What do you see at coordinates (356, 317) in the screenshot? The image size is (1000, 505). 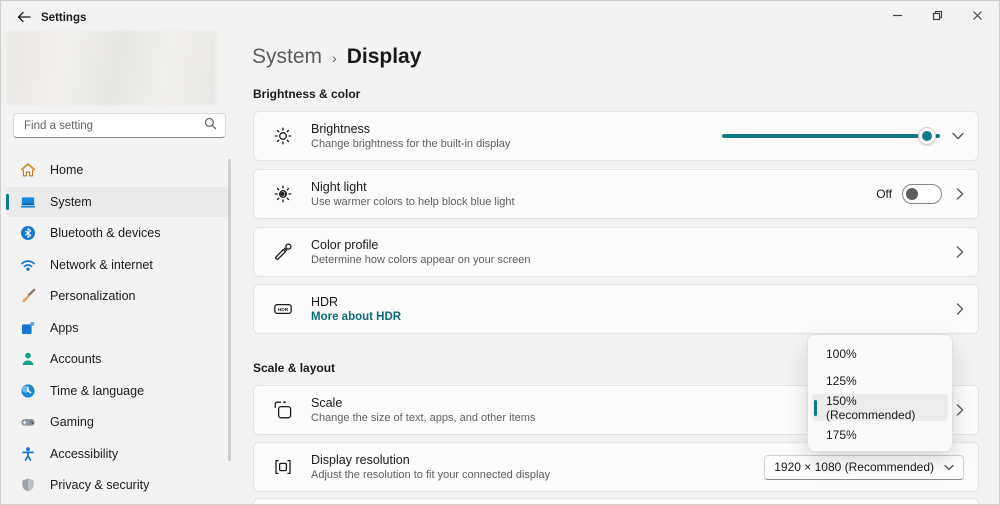 I see `hdr-more-link: More about HDR` at bounding box center [356, 317].